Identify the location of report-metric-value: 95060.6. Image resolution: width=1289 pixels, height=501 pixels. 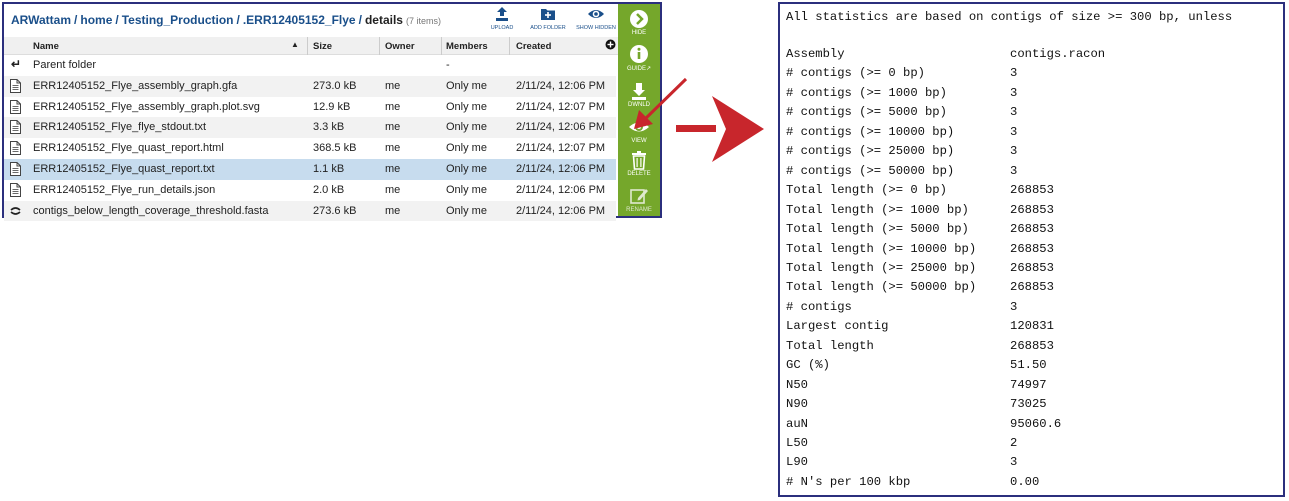
(1036, 423).